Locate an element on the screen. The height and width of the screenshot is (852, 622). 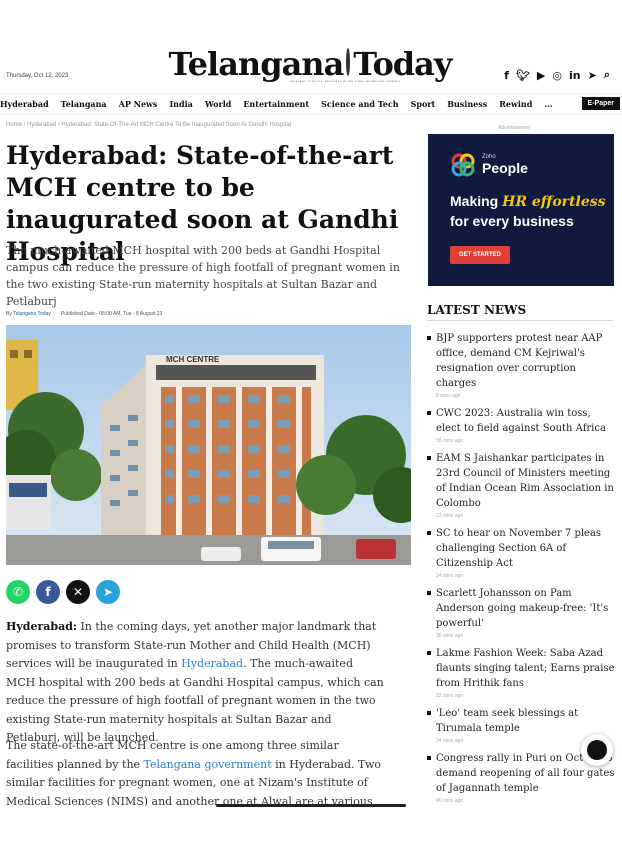
linkedin-icon: in is located at coordinates (575, 75).